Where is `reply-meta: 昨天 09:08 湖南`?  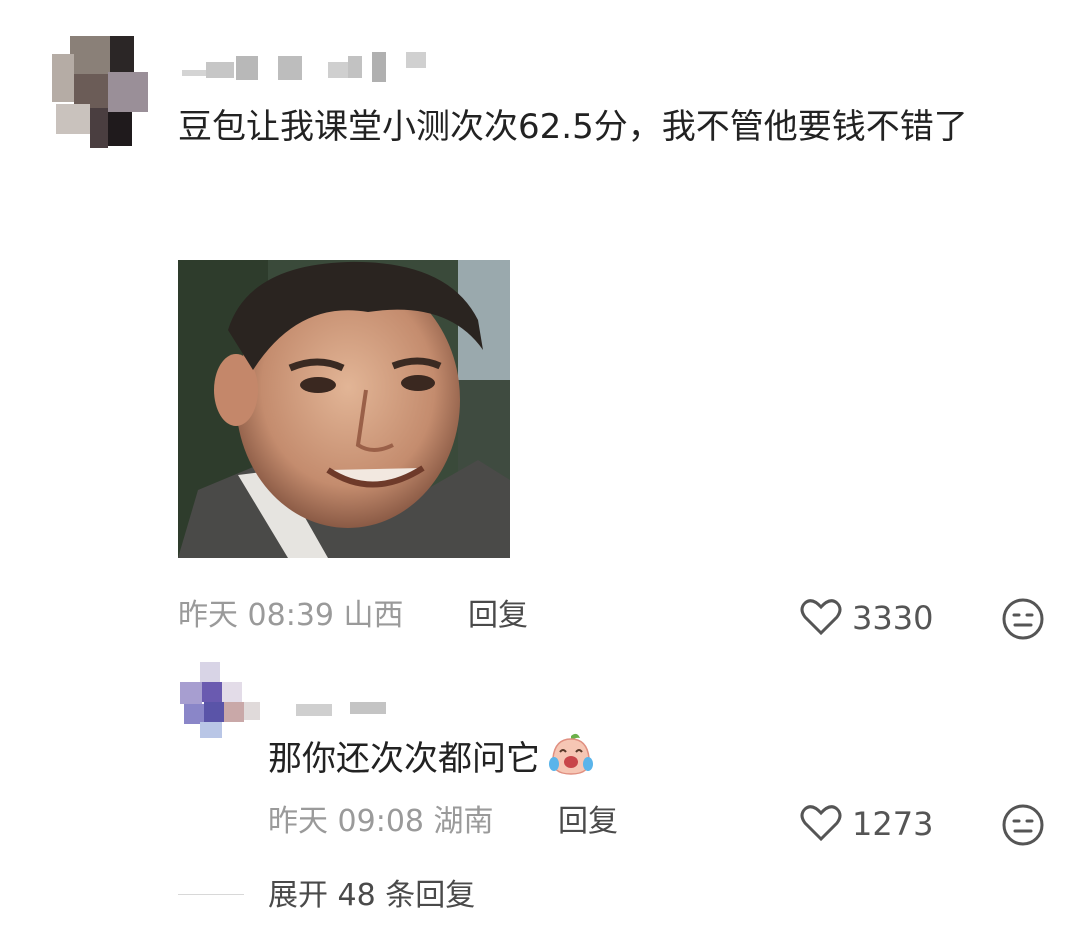 reply-meta: 昨天 09:08 湖南 is located at coordinates (381, 822).